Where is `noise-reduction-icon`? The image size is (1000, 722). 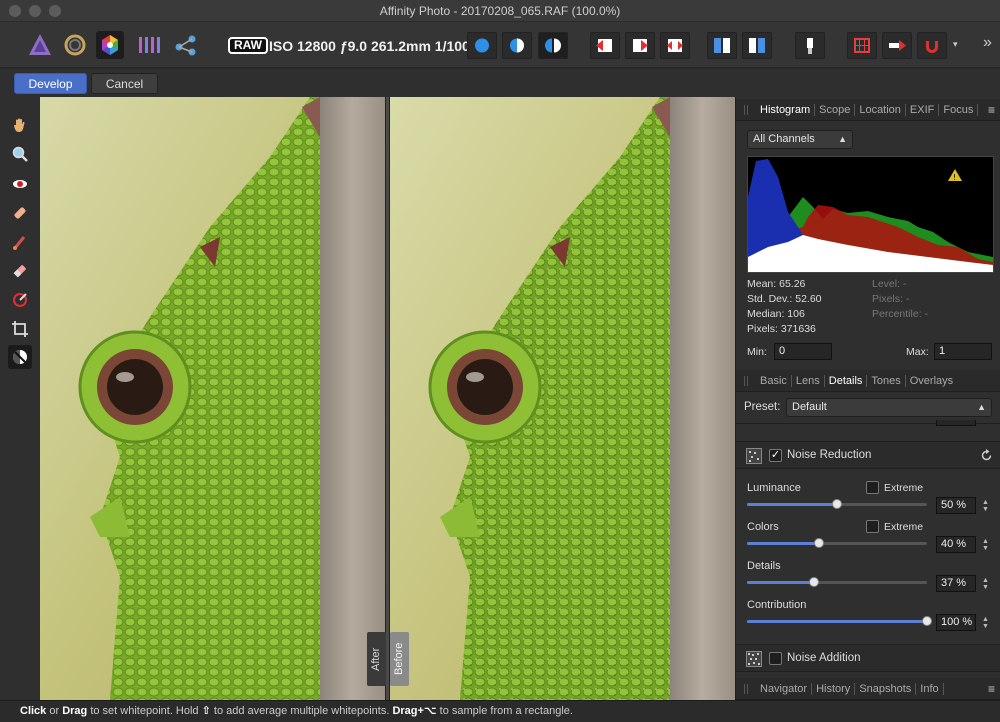 noise-reduction-icon is located at coordinates (754, 456).